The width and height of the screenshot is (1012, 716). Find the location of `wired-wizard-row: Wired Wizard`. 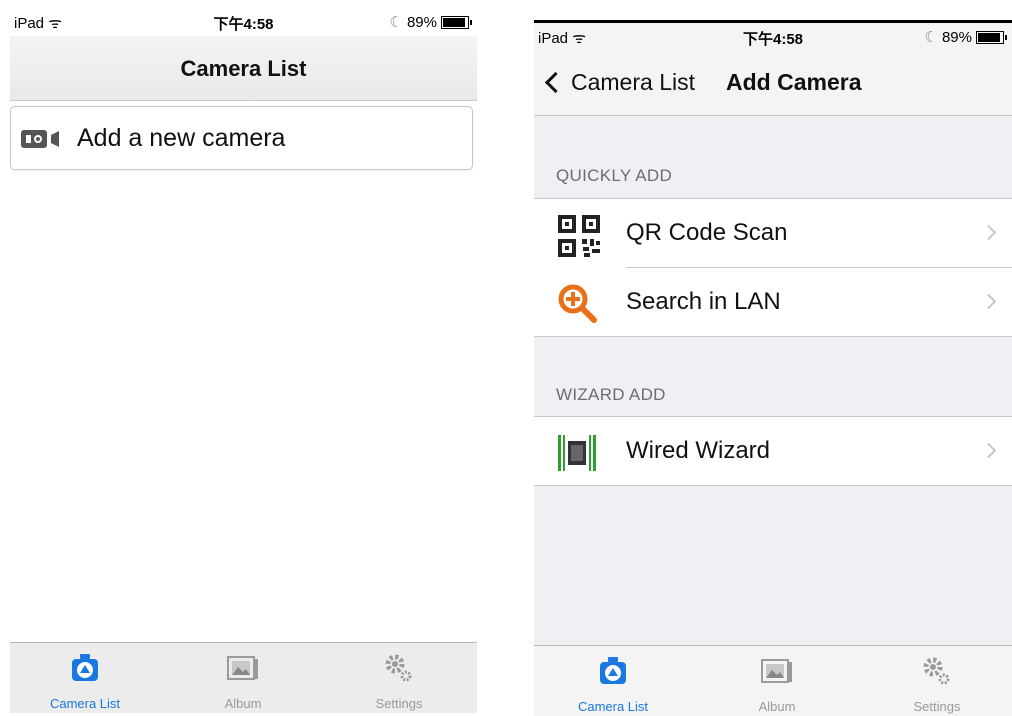

wired-wizard-row: Wired Wizard is located at coordinates (773, 451).